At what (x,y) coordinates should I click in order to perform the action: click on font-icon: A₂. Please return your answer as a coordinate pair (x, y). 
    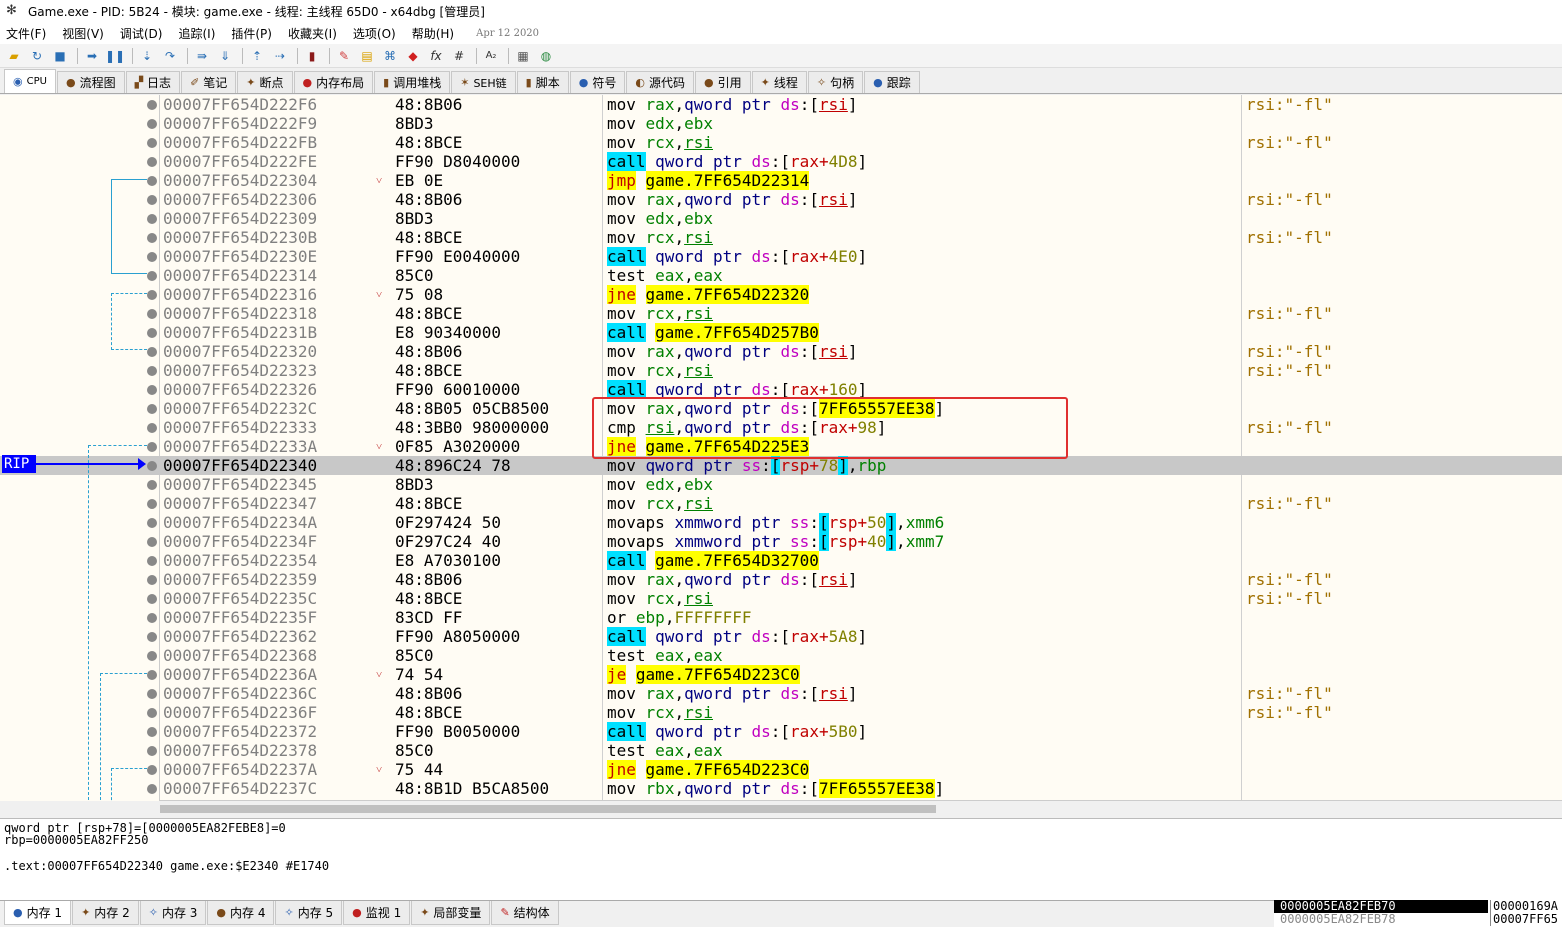
    Looking at the image, I should click on (491, 56).